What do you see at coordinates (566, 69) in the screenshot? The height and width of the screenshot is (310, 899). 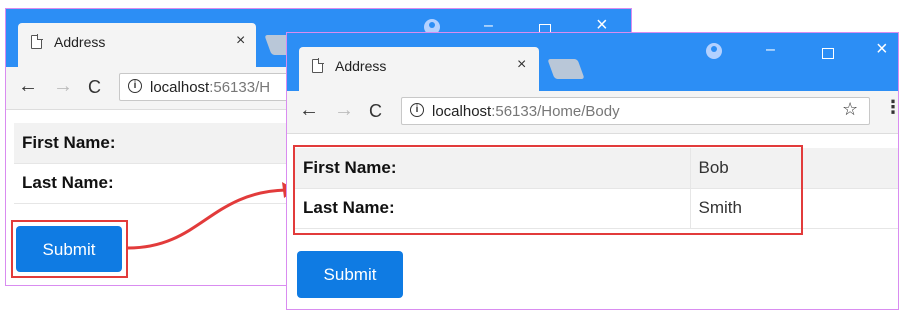 I see `new-tab-button` at bounding box center [566, 69].